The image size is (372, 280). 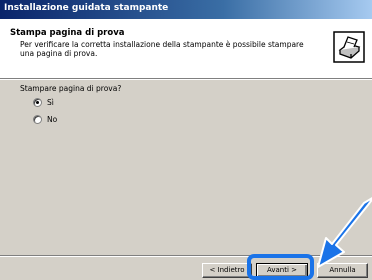 I want to click on question-label: Stampare pagina di prova?, so click(x=71, y=88).